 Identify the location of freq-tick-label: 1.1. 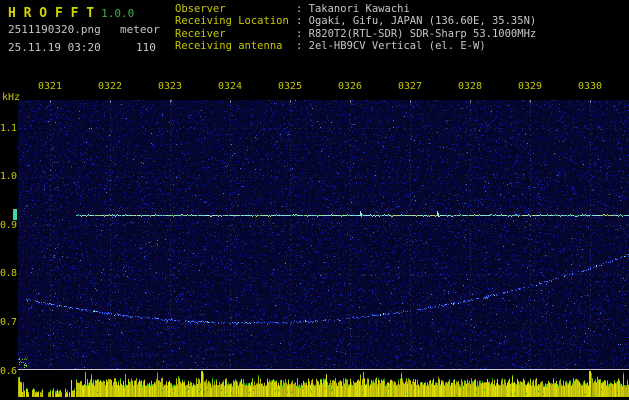
(8, 128).